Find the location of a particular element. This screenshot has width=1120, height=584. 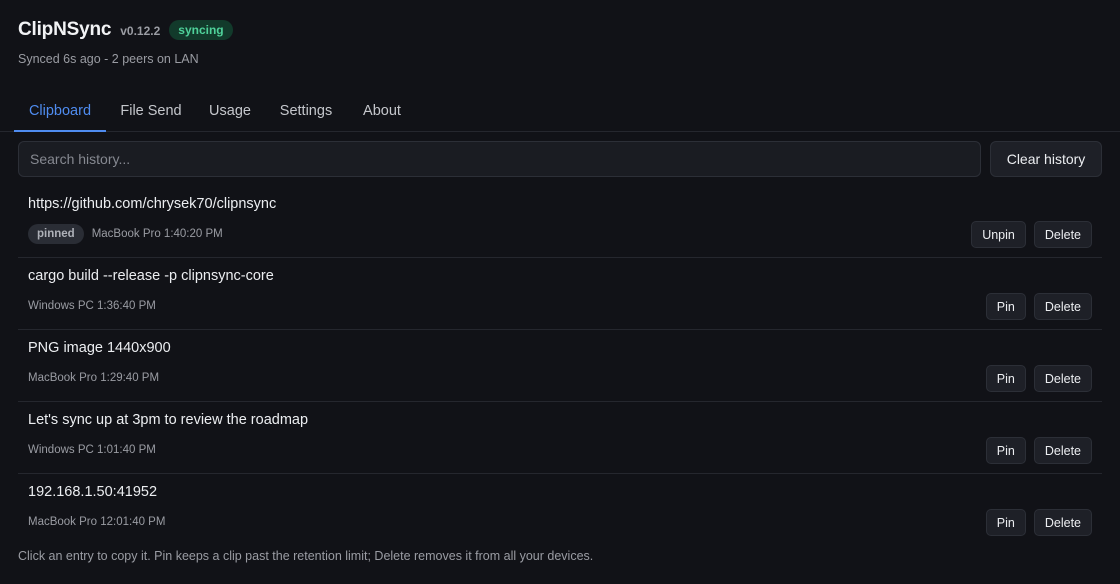

clip-meta: MacBook Pro 12:01:40 PM is located at coordinates (96, 522).